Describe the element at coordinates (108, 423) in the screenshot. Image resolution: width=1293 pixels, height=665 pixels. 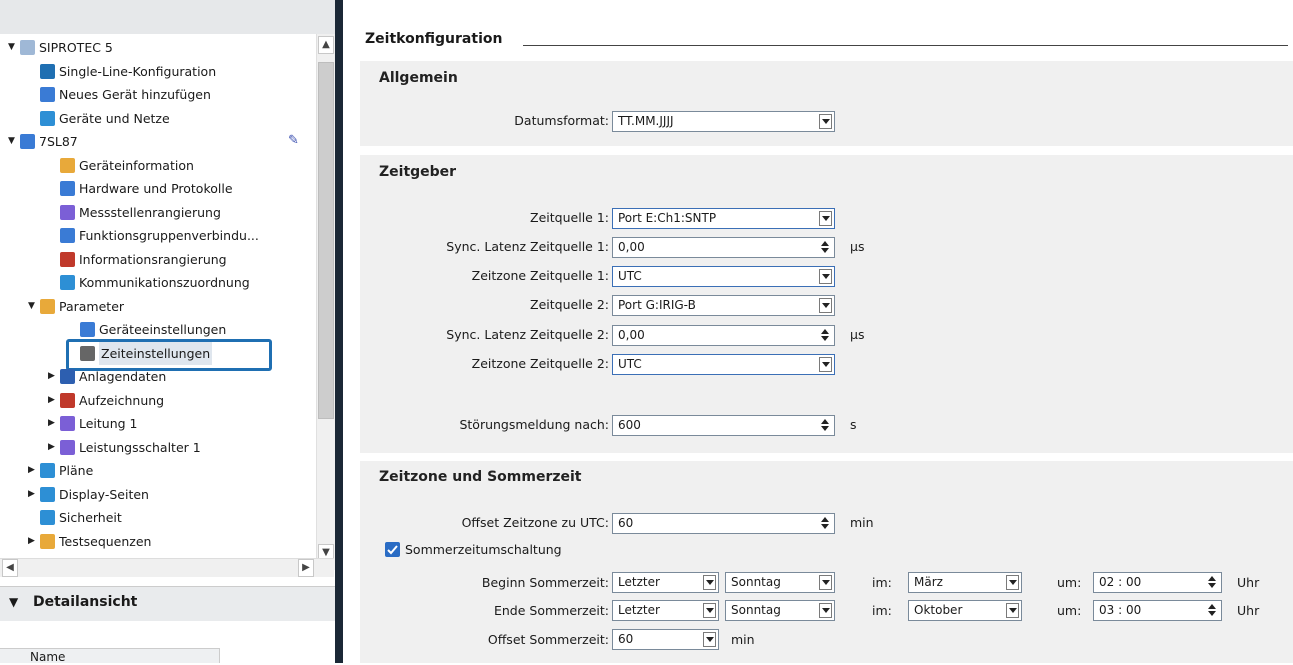
I see `tree-item-label: Leitung 1` at that location.